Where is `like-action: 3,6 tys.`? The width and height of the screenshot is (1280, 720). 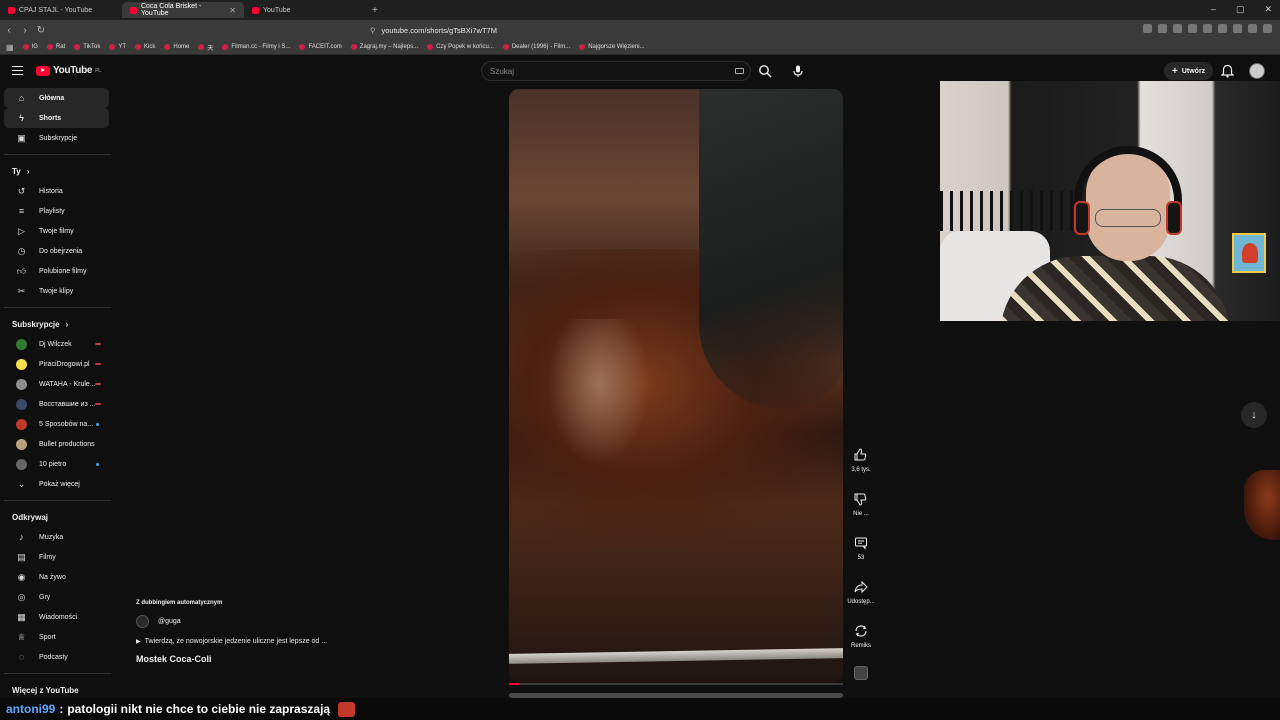
like-action: 3,6 tys. is located at coordinates (861, 468).